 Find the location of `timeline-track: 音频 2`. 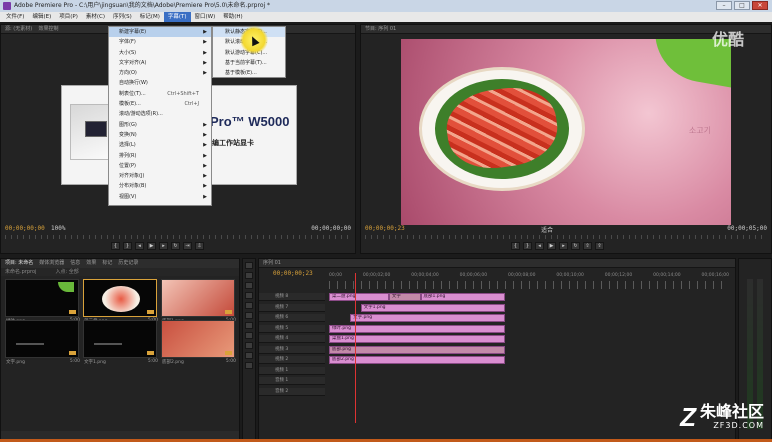

timeline-track: 音频 2 is located at coordinates (497, 391).